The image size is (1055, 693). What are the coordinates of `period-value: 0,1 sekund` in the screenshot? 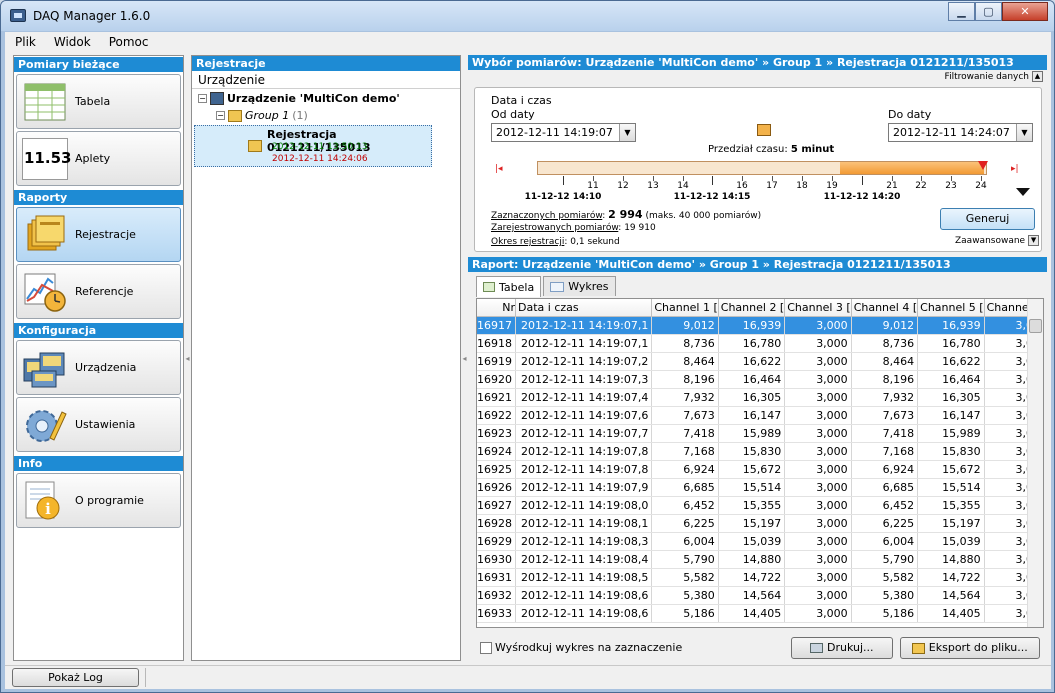 It's located at (595, 242).